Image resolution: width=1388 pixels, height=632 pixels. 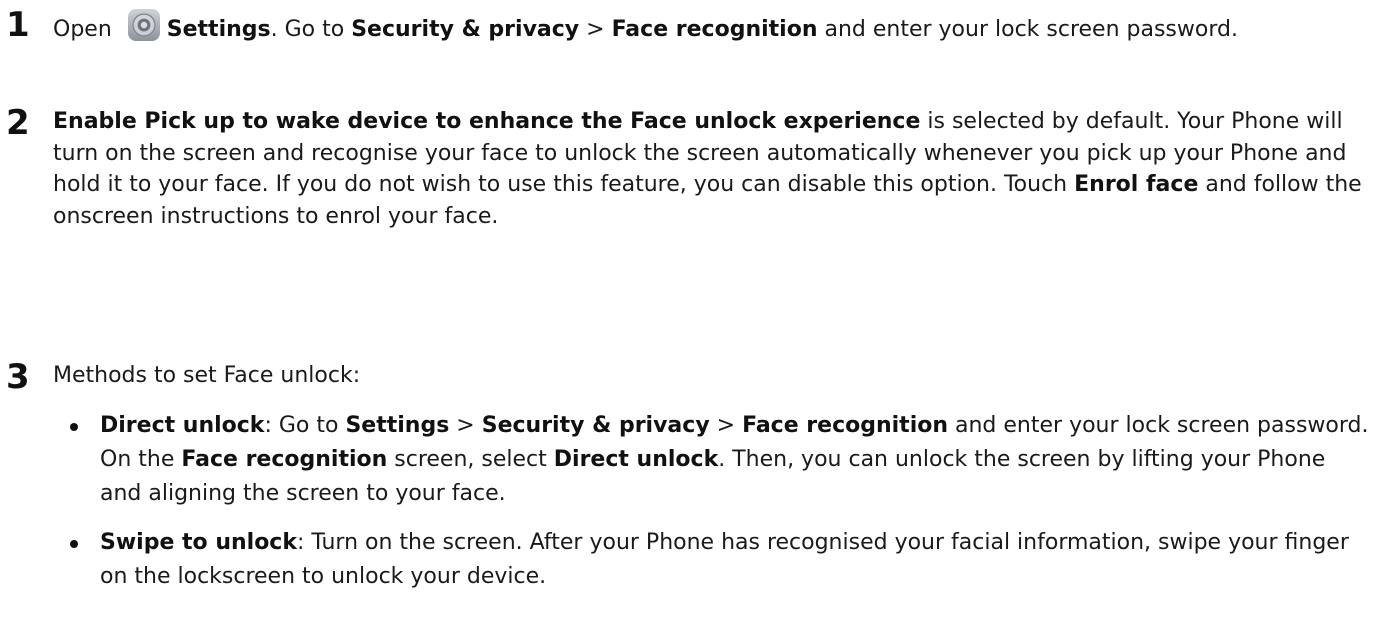 What do you see at coordinates (198, 542) in the screenshot?
I see `bold-term: Swipe to unlock` at bounding box center [198, 542].